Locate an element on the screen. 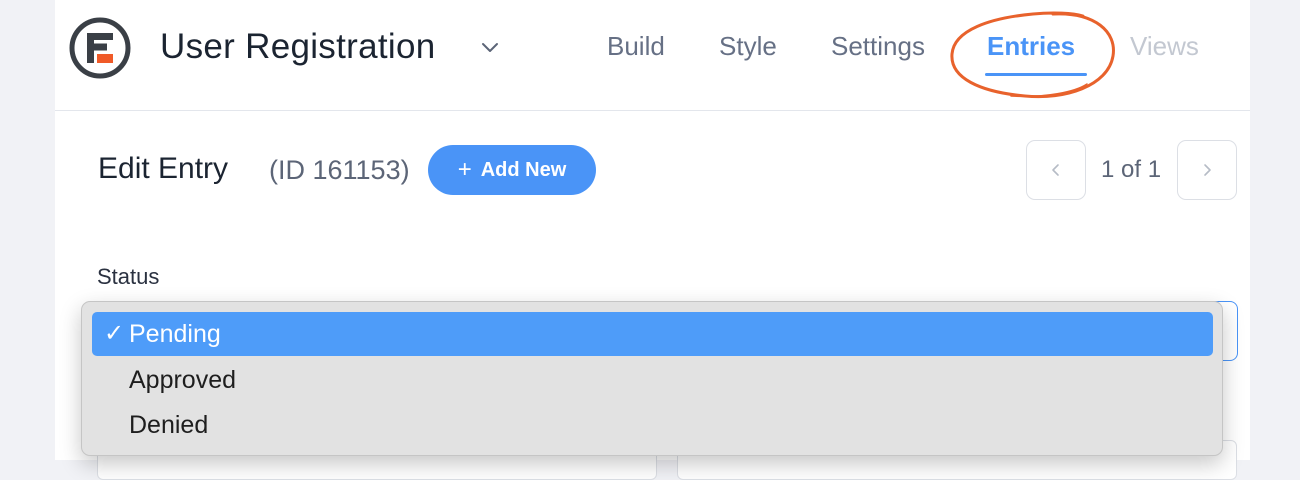  status-option-label: Approved is located at coordinates (183, 380).